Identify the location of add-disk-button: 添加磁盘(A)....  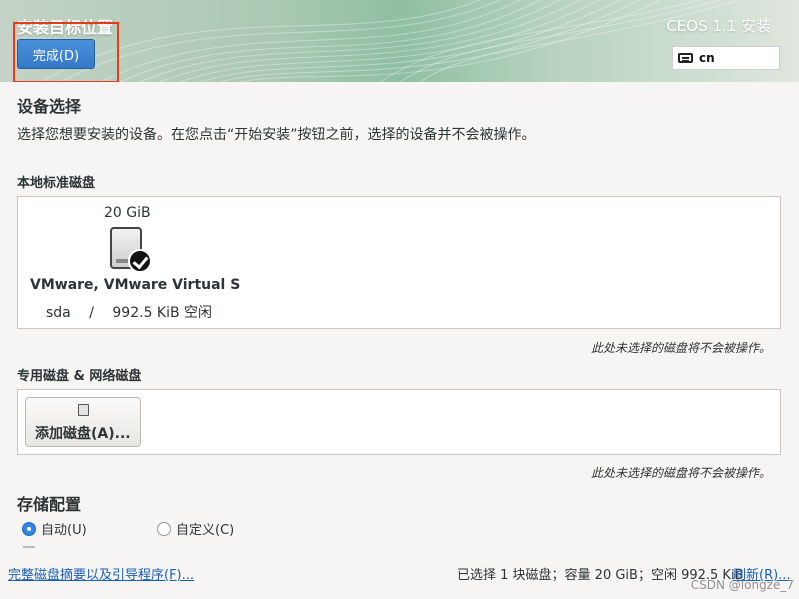
(83, 422).